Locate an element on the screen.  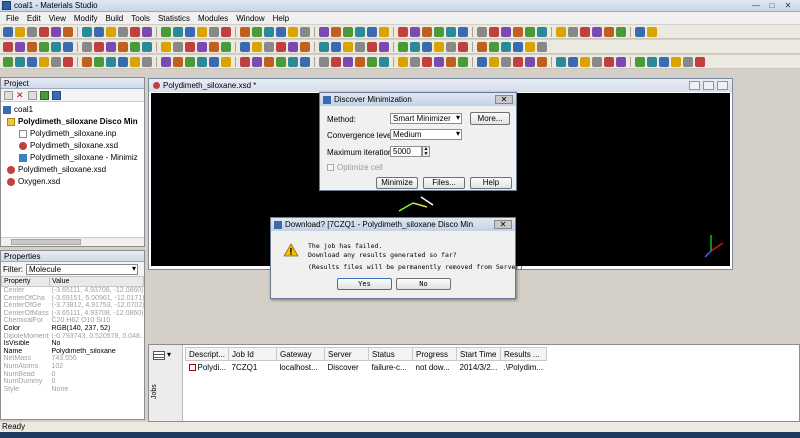
no-button: No is located at coordinates (423, 284).